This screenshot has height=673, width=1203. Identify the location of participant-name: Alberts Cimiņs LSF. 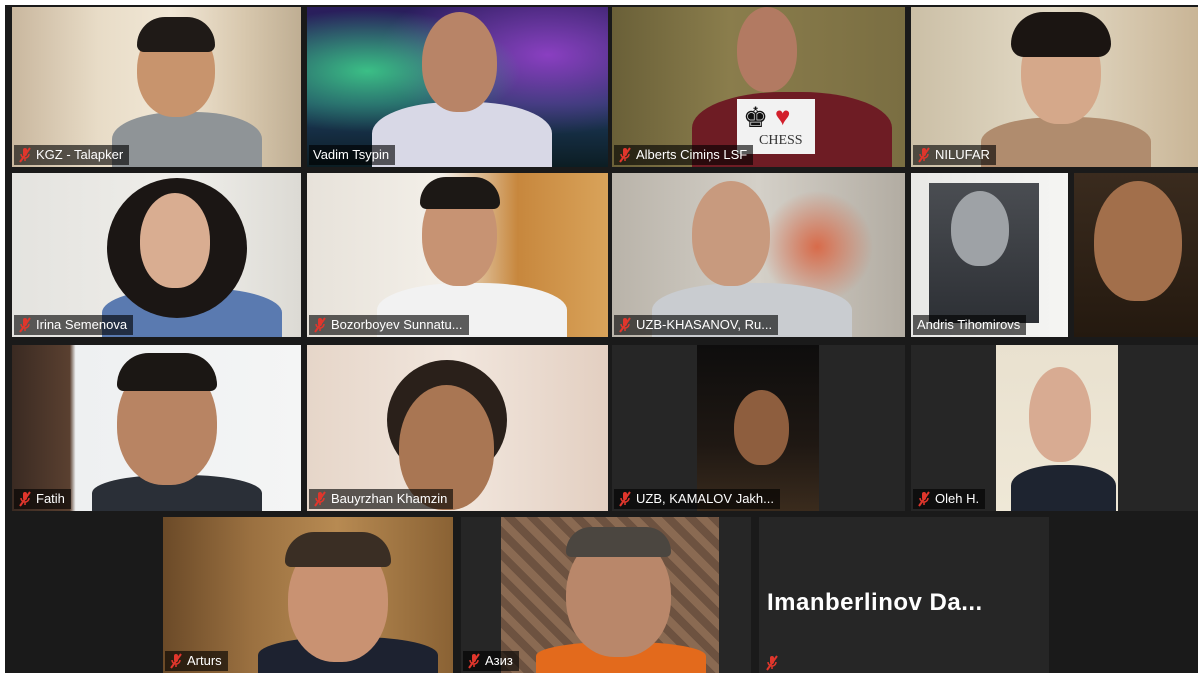
(692, 154).